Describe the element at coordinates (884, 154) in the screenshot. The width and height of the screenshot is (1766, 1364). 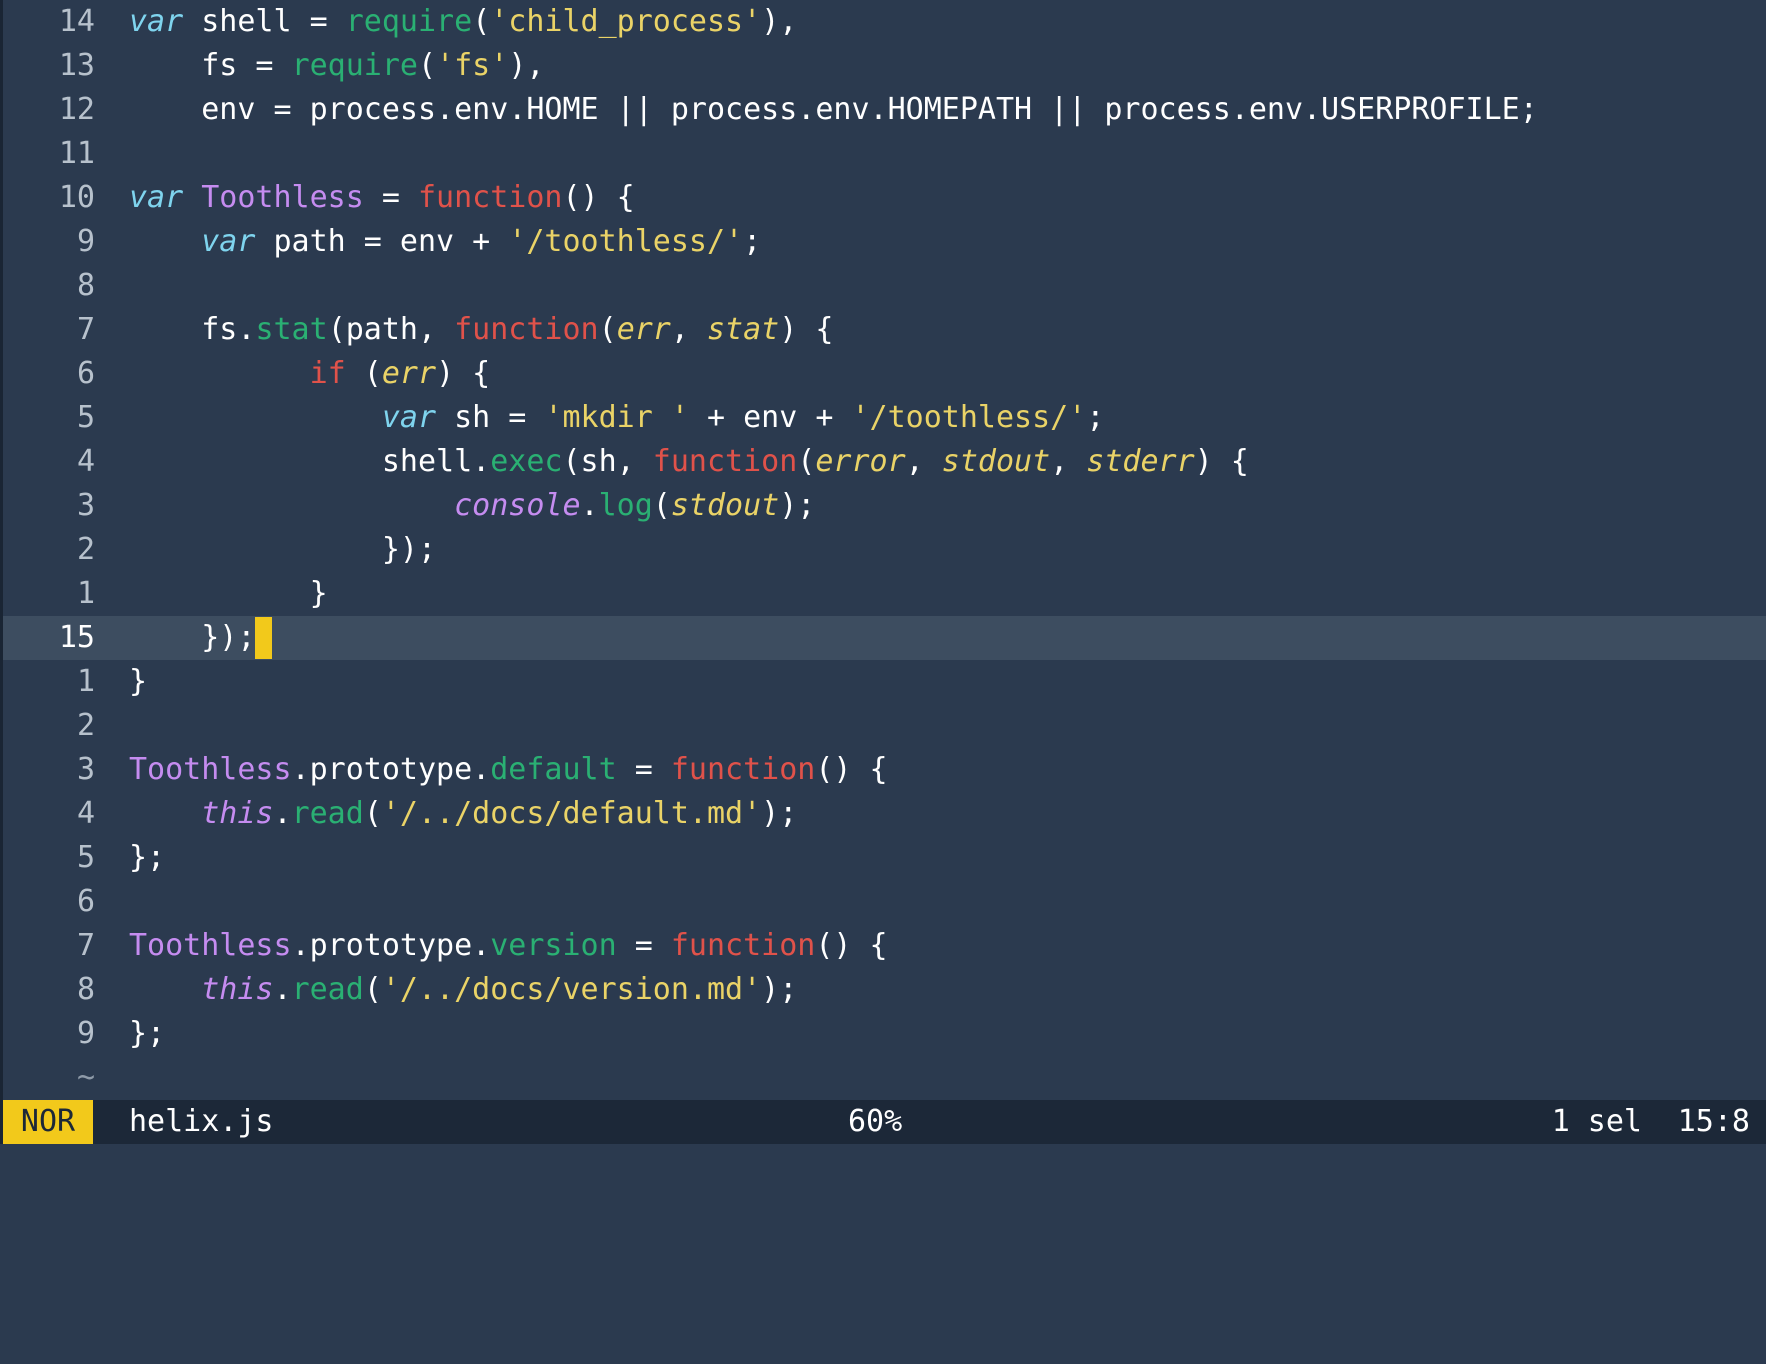
I see `code-line: 11` at that location.